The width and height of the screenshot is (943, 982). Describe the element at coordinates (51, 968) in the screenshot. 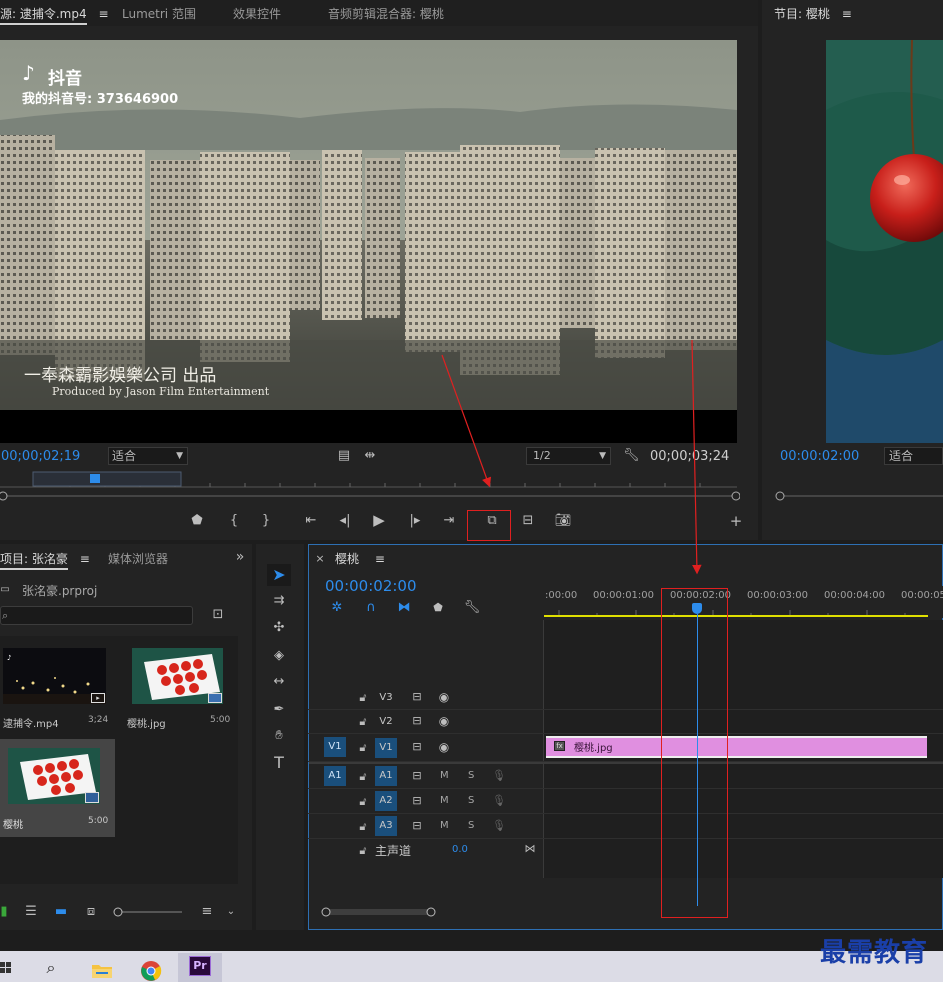

I see `search-icon: ⌕` at that location.